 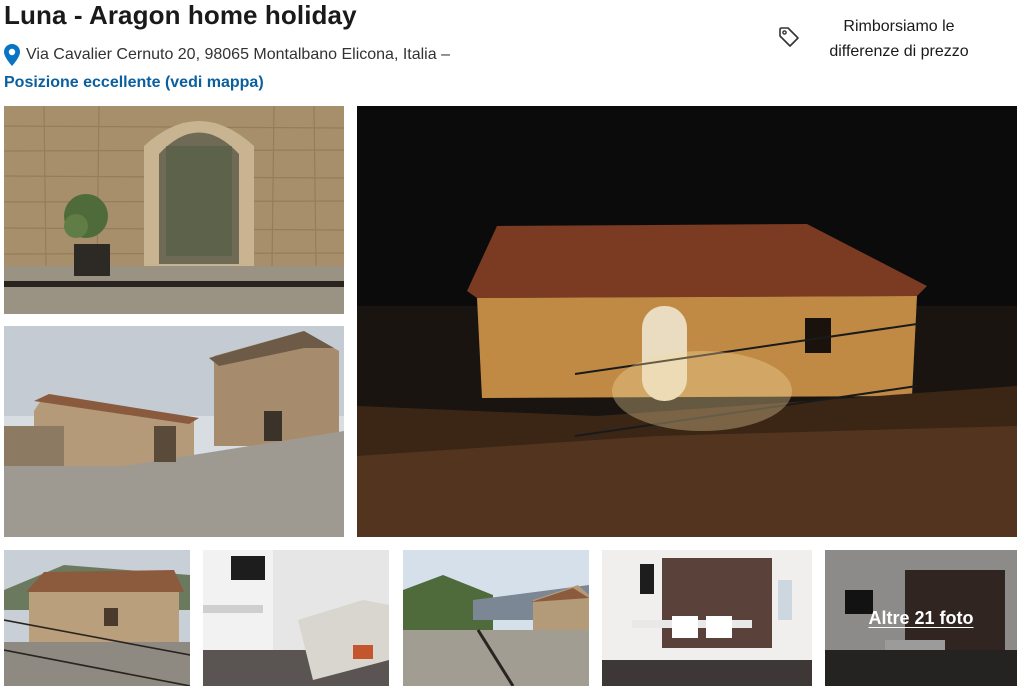 What do you see at coordinates (12, 55) in the screenshot?
I see `map-pin-icon` at bounding box center [12, 55].